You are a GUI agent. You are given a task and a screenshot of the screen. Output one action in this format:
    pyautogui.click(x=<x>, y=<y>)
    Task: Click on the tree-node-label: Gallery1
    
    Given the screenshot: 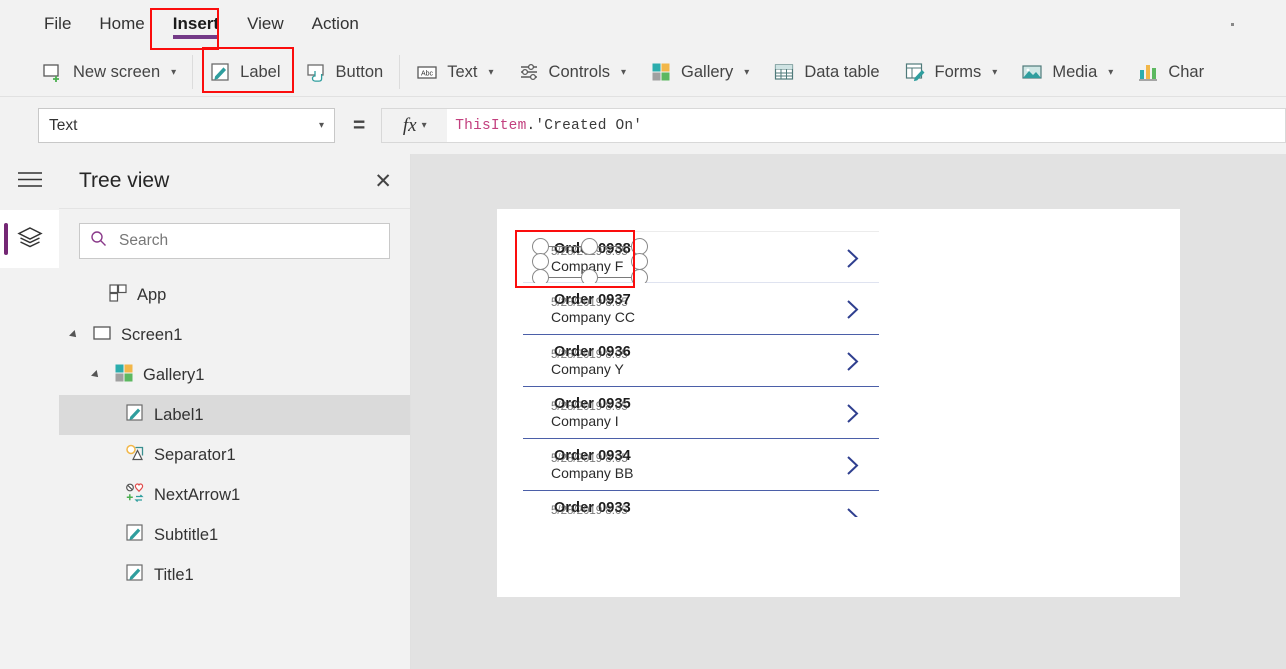 What is the action you would take?
    pyautogui.click(x=174, y=374)
    